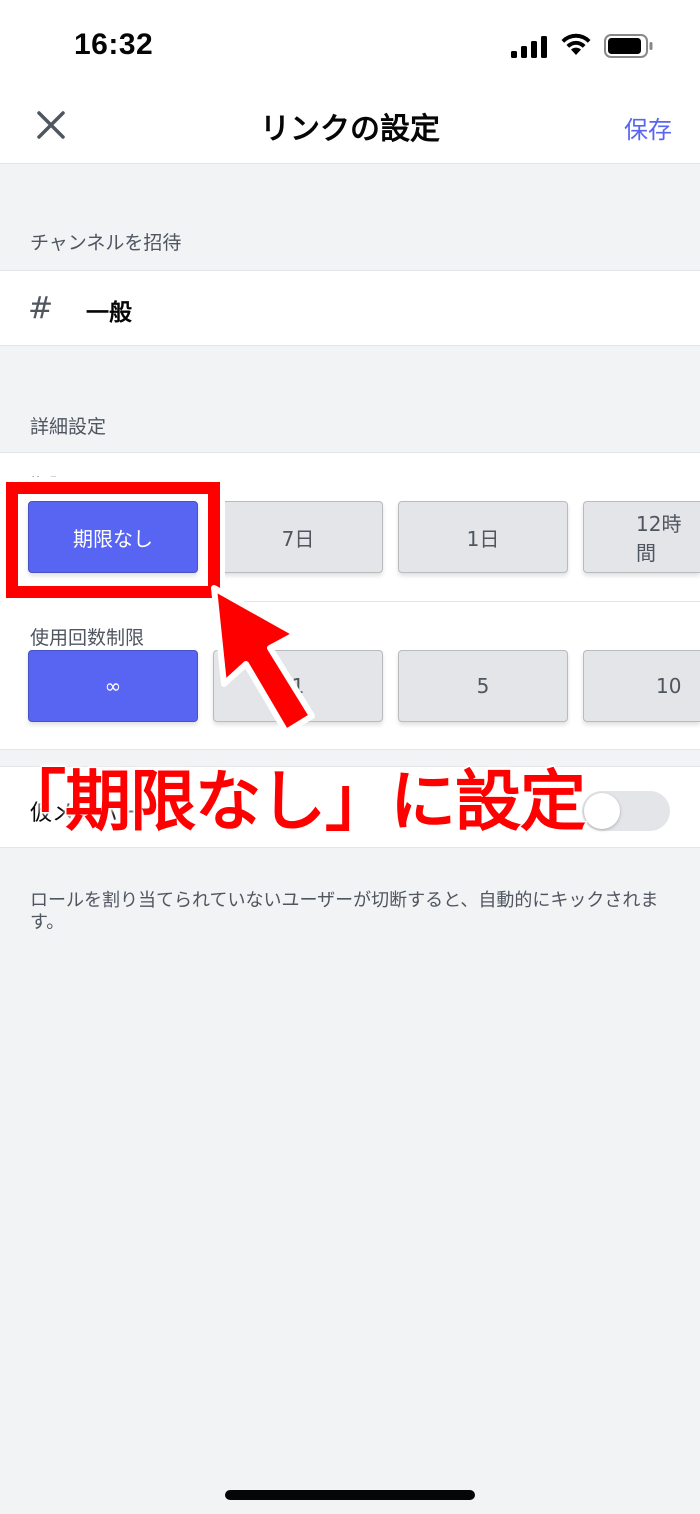 This screenshot has height=1514, width=700. What do you see at coordinates (576, 44) in the screenshot?
I see `wifi-icon` at bounding box center [576, 44].